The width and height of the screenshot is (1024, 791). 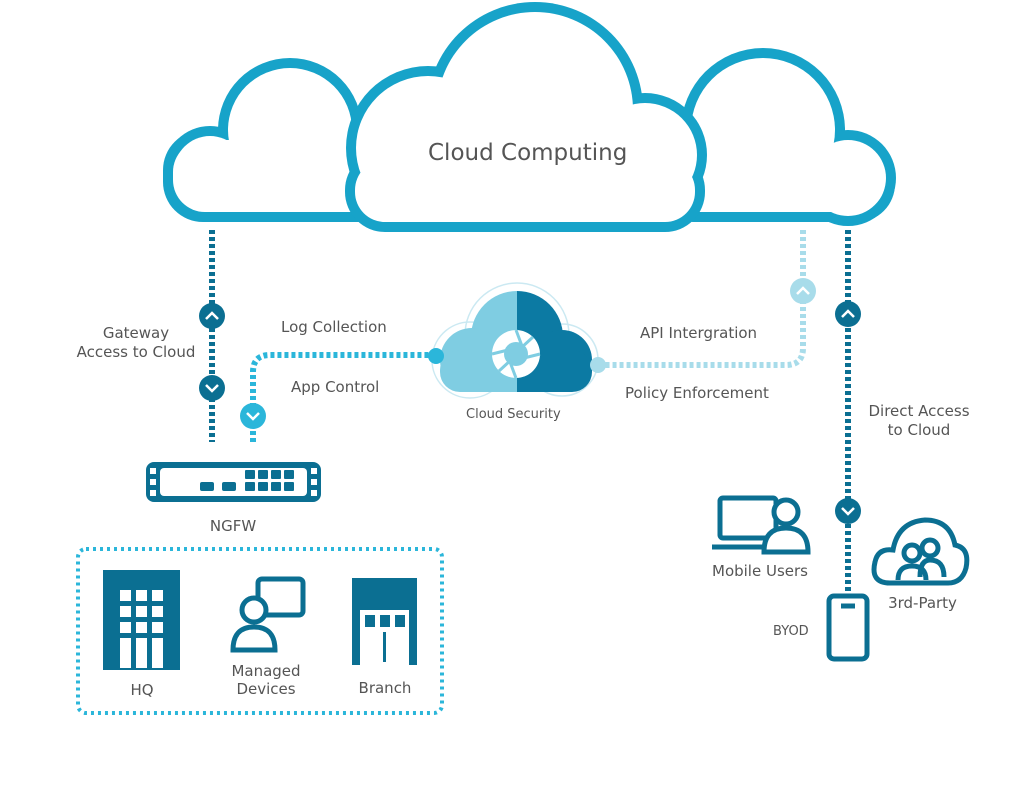 I want to click on hq-label: HQ, so click(x=142, y=690).